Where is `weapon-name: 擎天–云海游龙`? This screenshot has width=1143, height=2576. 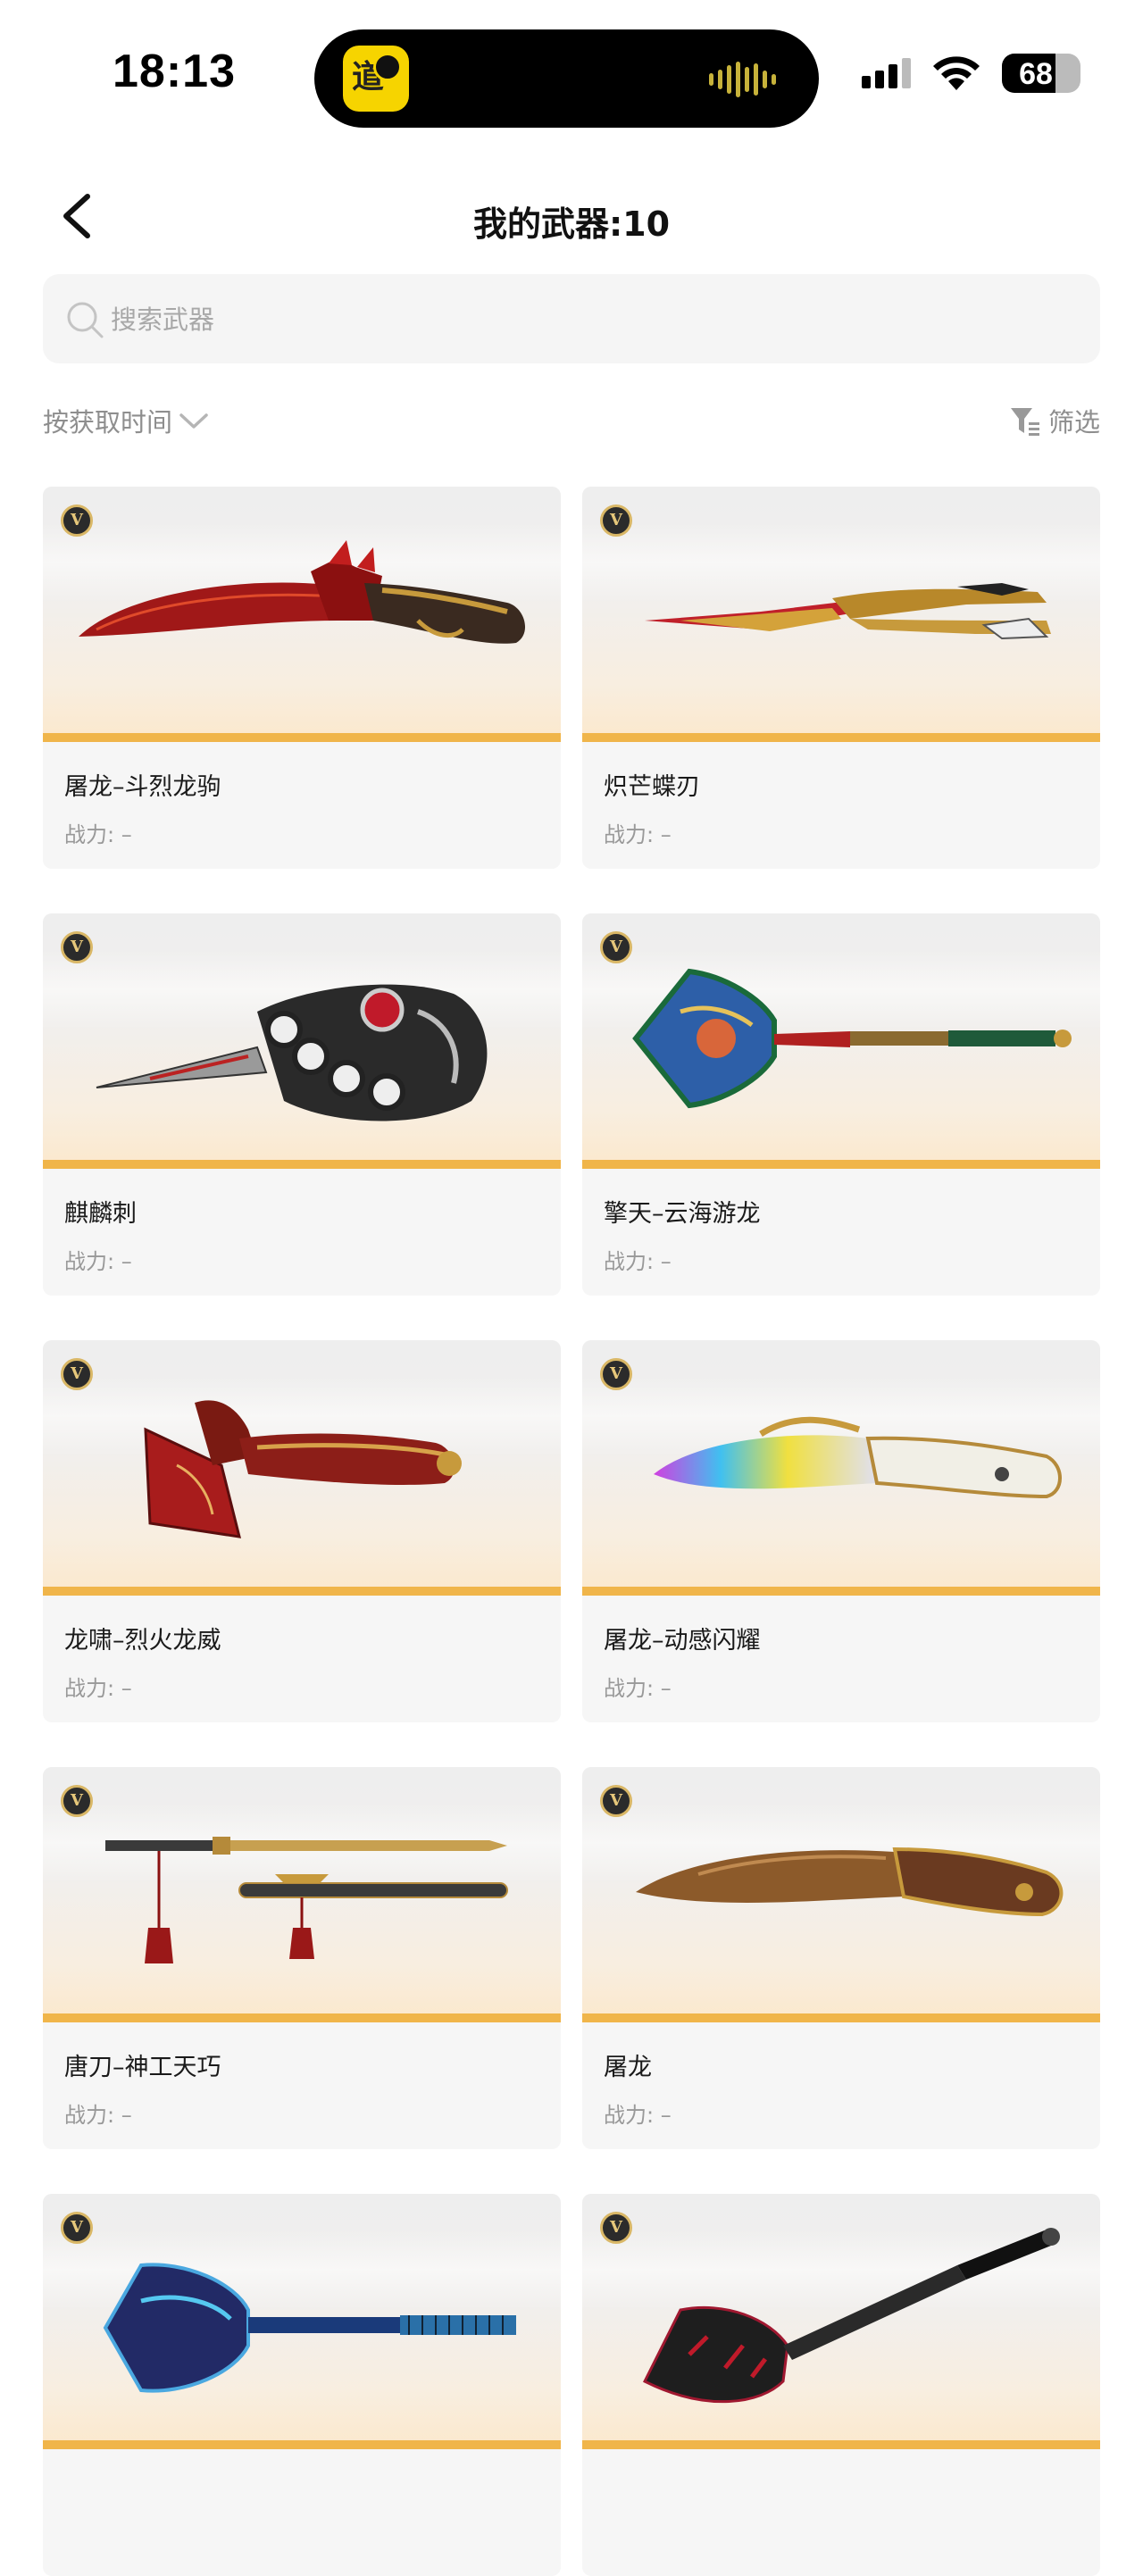
weapon-name: 擎天–云海游龙 is located at coordinates (682, 1214).